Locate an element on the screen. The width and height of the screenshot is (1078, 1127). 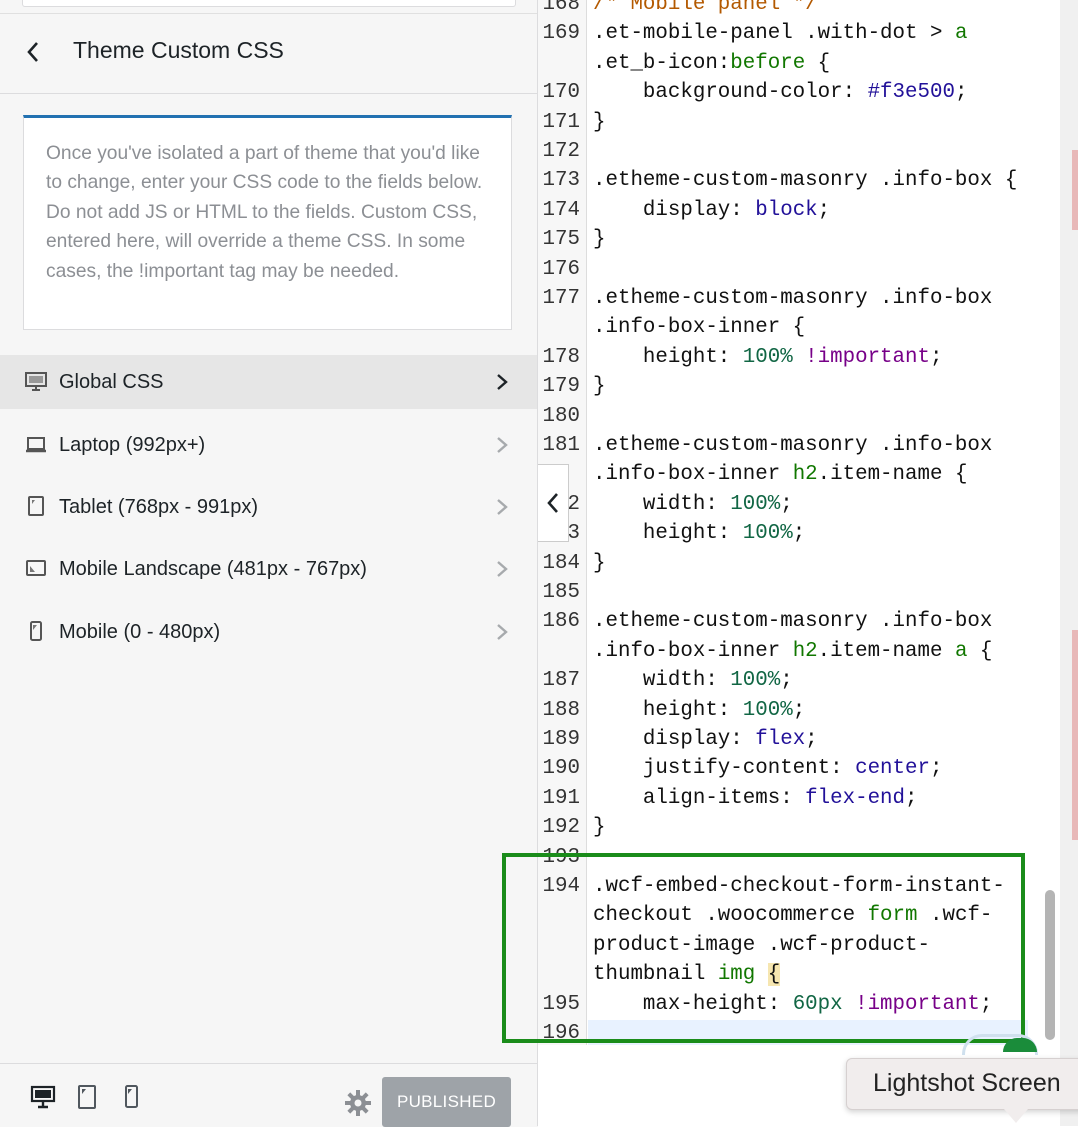
line-number: 172 is located at coordinates (561, 151).